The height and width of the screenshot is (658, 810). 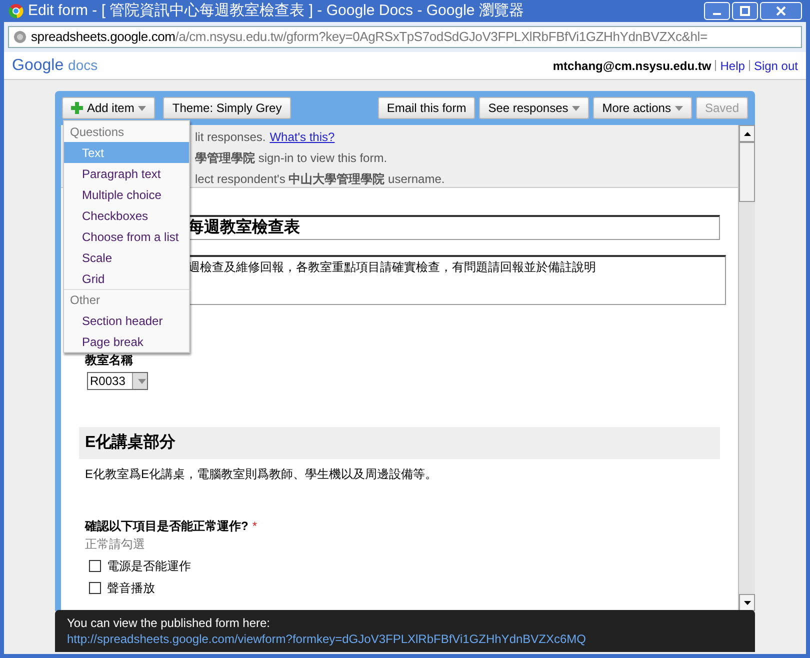 What do you see at coordinates (534, 108) in the screenshot?
I see `toolbar-button: See responses` at bounding box center [534, 108].